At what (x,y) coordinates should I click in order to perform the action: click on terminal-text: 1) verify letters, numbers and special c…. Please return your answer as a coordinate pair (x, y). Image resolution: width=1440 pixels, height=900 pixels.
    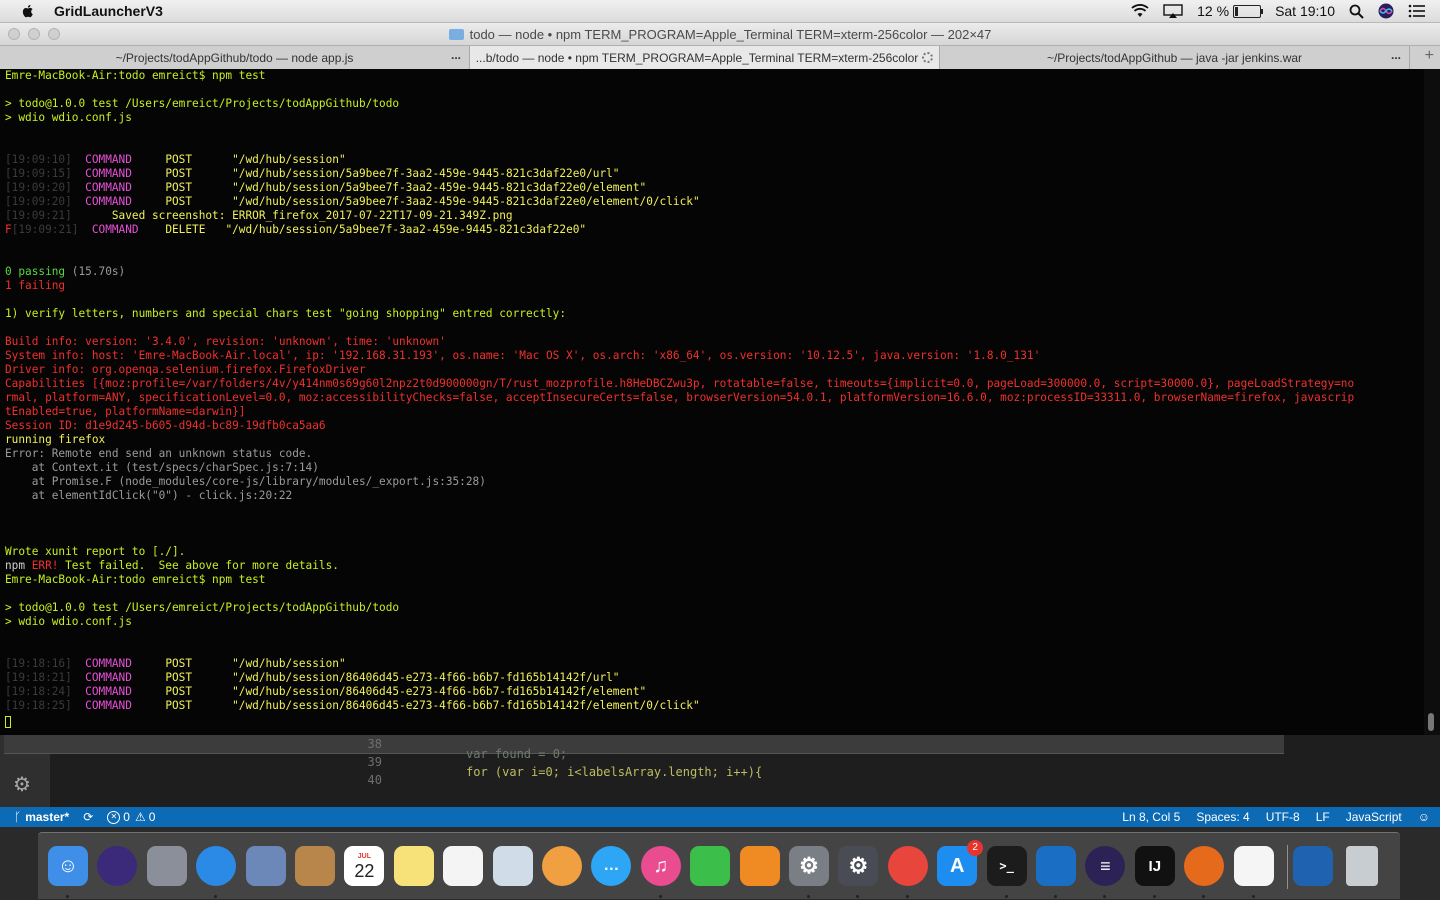
    Looking at the image, I should click on (286, 313).